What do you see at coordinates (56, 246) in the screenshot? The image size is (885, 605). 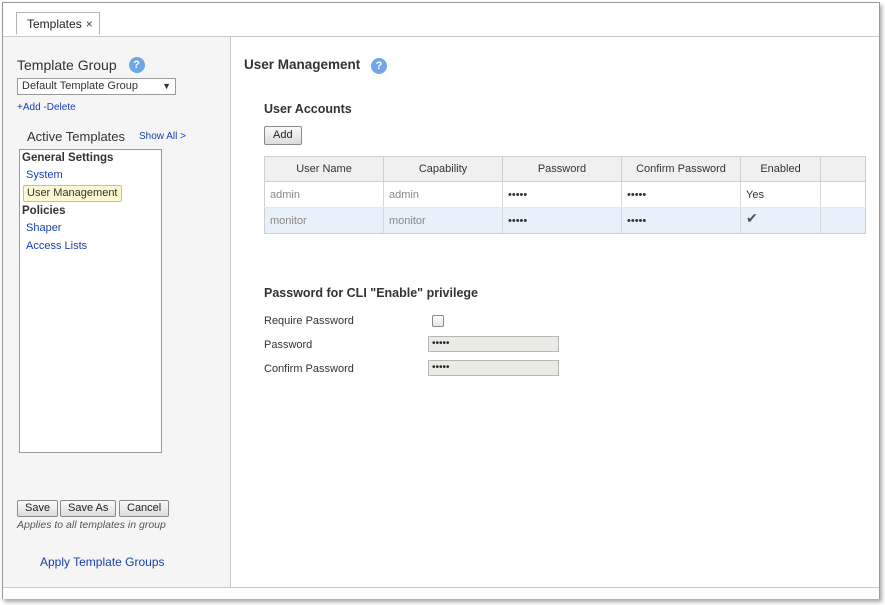 I see `tree-item-access-lists: Access Lists` at bounding box center [56, 246].